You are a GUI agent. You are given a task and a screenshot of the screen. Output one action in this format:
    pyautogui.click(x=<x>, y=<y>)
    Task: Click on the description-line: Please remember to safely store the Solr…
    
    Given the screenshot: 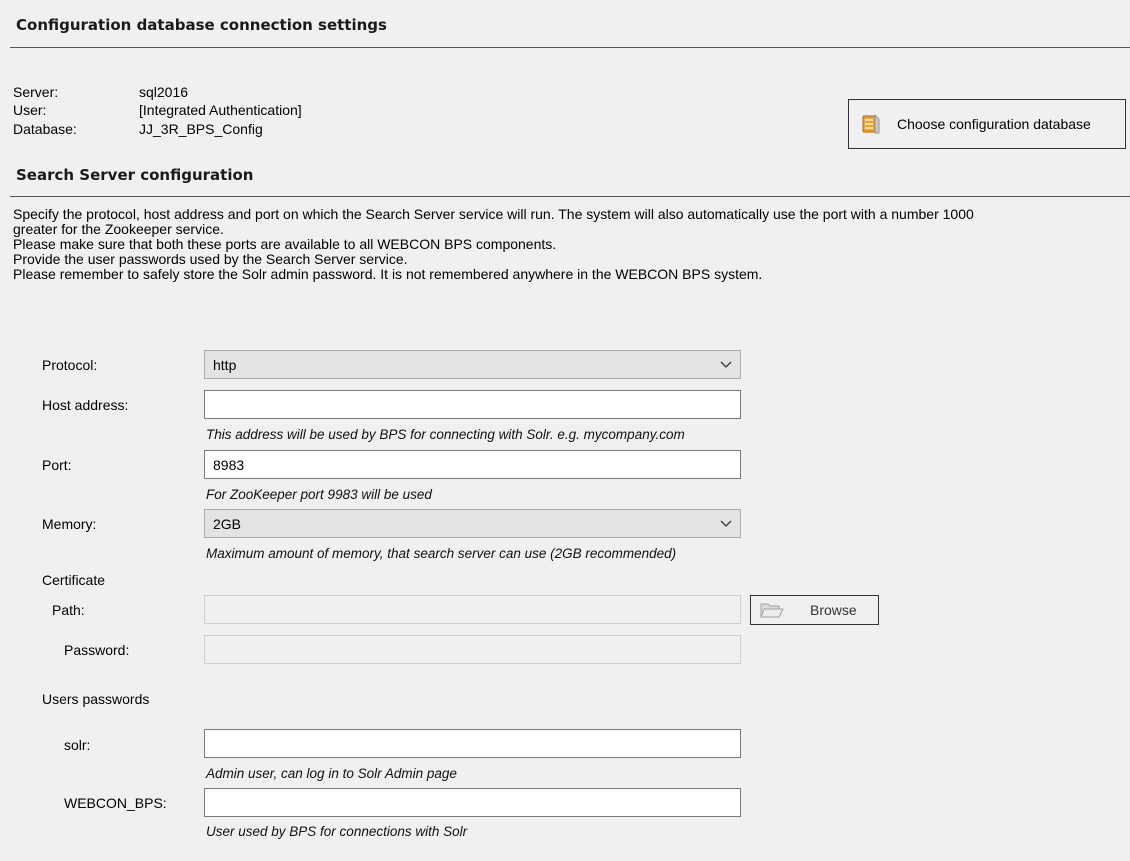 What is the action you would take?
    pyautogui.click(x=388, y=274)
    